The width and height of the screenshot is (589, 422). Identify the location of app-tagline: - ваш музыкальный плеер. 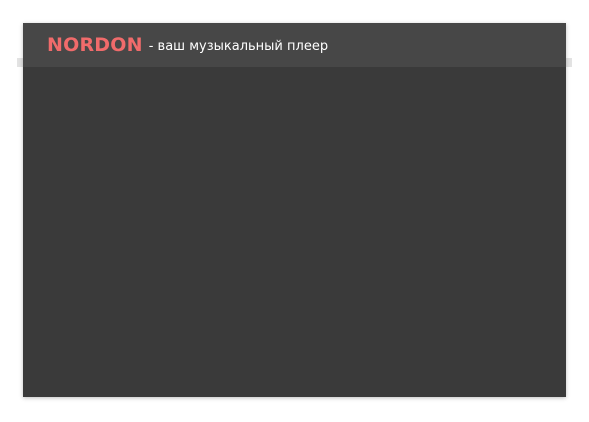
(238, 46).